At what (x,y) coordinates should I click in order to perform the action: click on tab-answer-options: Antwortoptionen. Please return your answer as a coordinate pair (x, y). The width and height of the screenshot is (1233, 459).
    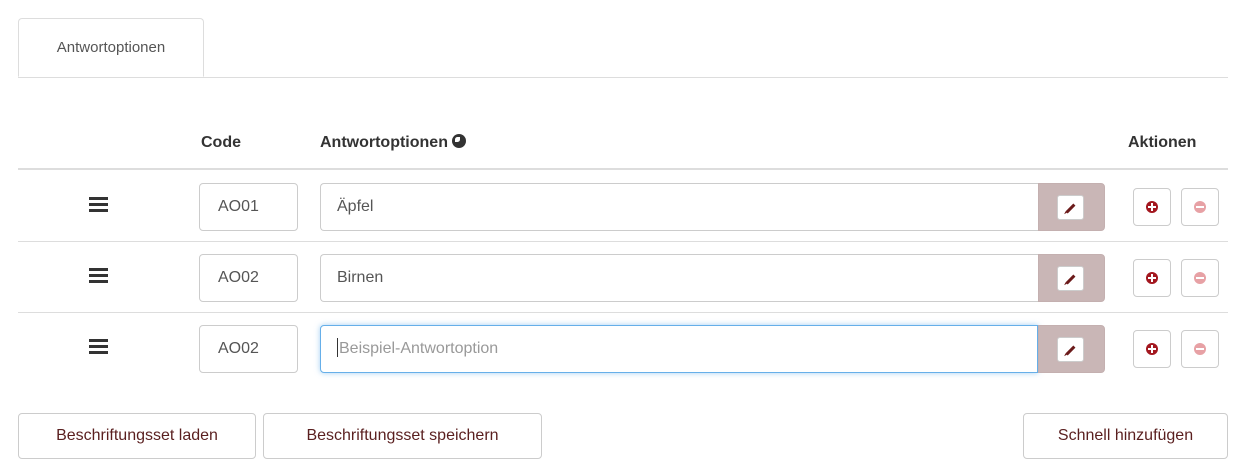
    Looking at the image, I should click on (111, 47).